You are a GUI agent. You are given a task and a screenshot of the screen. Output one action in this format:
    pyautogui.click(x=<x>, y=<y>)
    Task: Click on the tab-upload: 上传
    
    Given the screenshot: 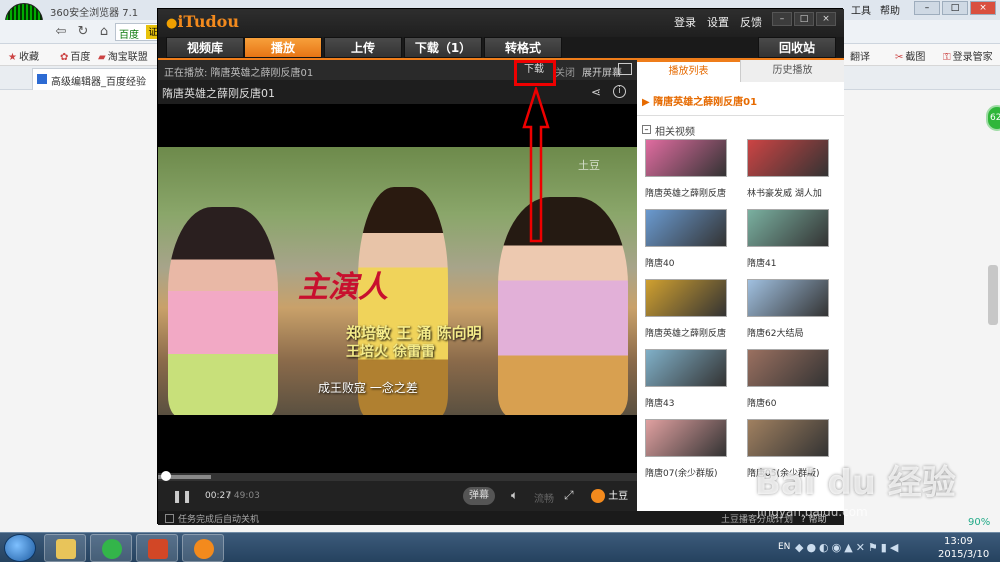 What is the action you would take?
    pyautogui.click(x=363, y=47)
    